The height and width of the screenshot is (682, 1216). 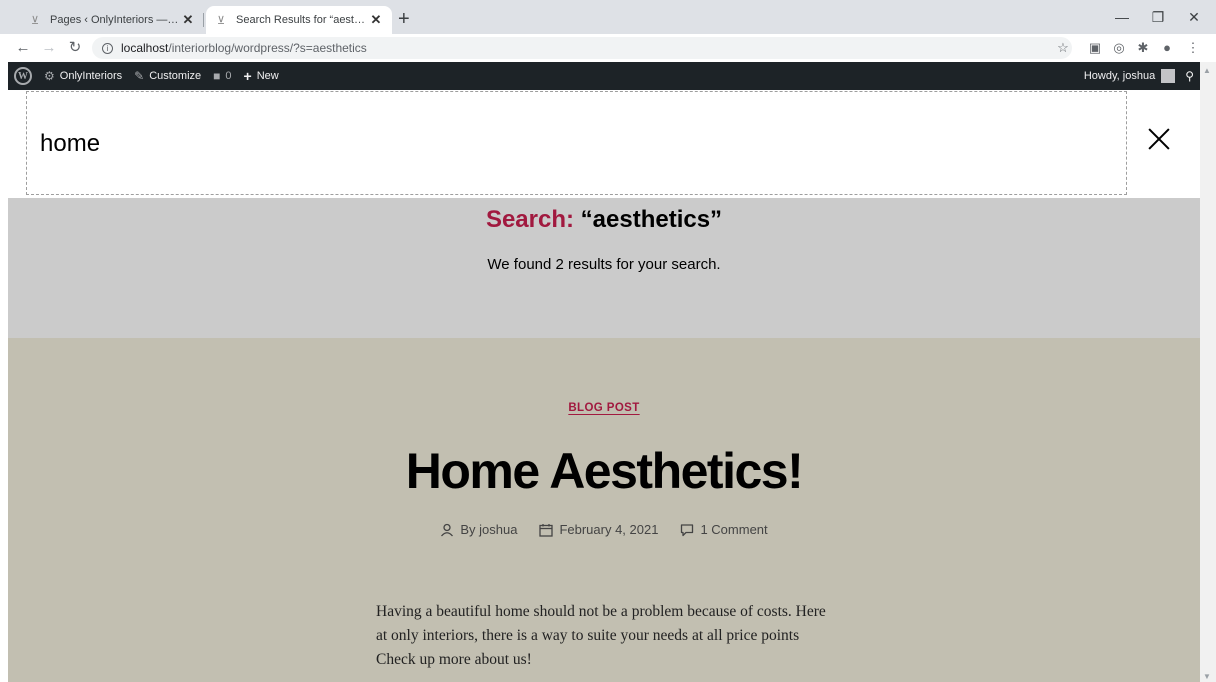 What do you see at coordinates (404, 19) in the screenshot?
I see `new-tab-icon: +` at bounding box center [404, 19].